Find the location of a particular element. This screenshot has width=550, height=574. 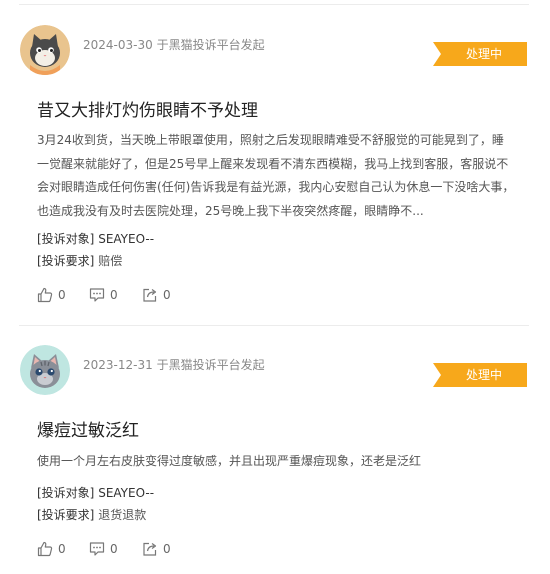

post-meta: 2023-12-31 于黑猫投诉平台发起 is located at coordinates (174, 364).